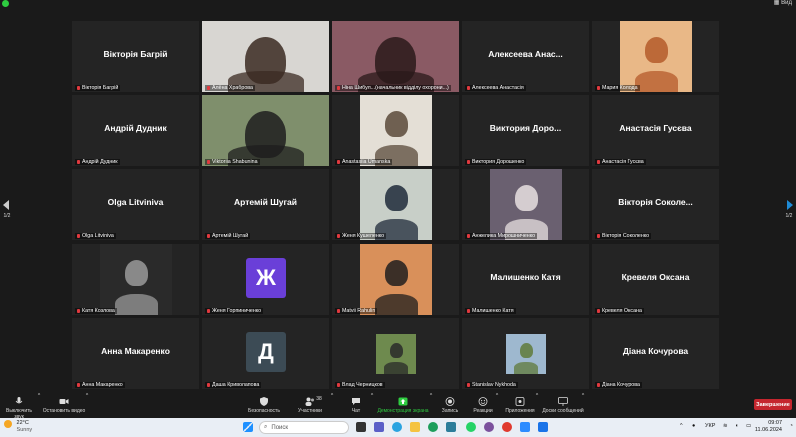  What do you see at coordinates (5, 3) in the screenshot?
I see `security-shield-icon` at bounding box center [5, 3].